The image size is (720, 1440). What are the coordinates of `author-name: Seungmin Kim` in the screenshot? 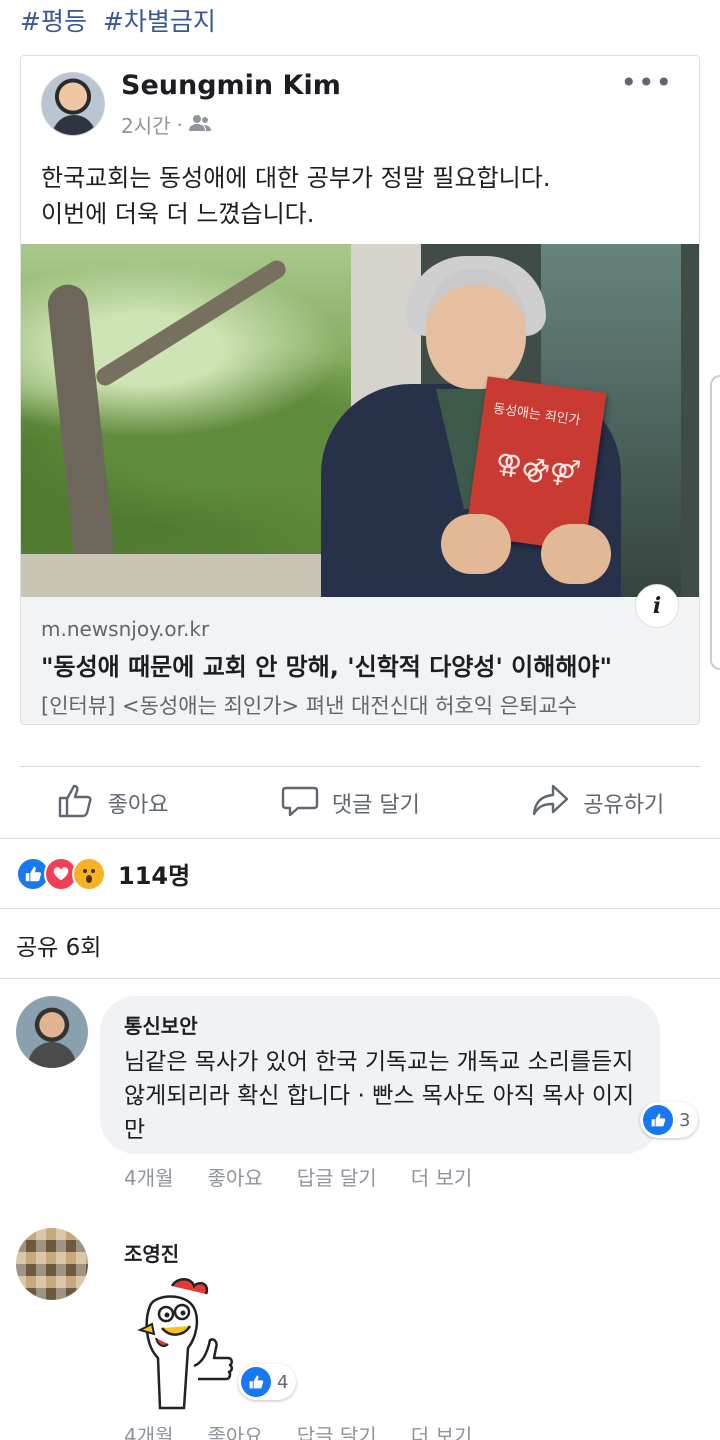 It's located at (231, 85).